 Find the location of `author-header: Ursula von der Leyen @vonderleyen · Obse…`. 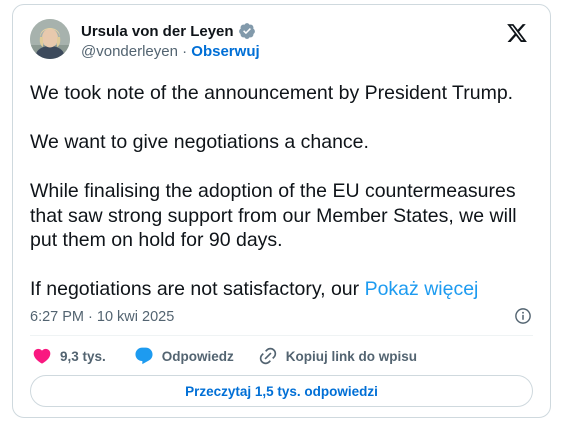

author-header: Ursula von der Leyen @vonderleyen · Obse… is located at coordinates (170, 41).